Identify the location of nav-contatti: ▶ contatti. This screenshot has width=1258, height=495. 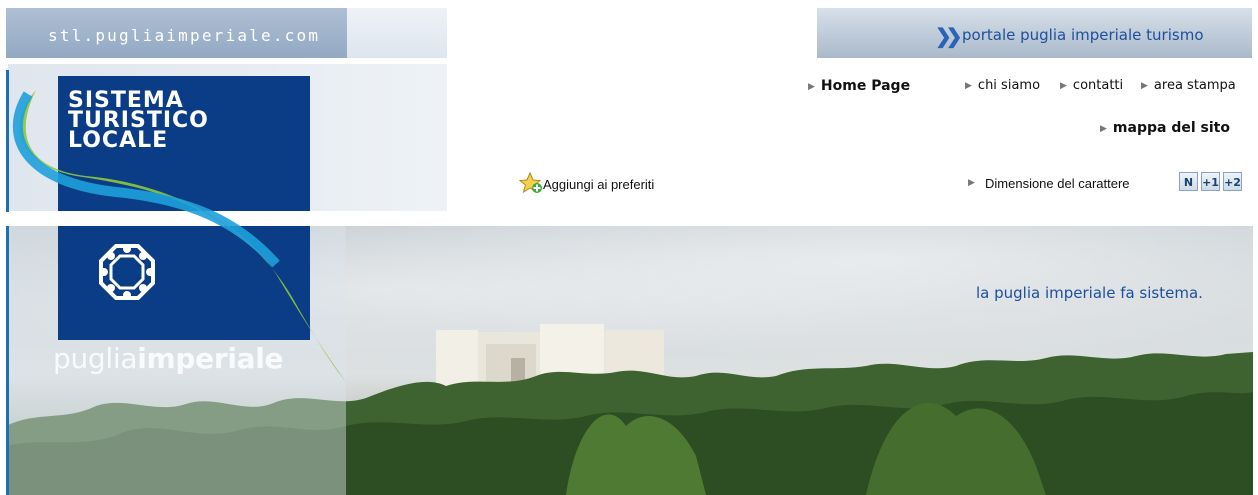
(1091, 85).